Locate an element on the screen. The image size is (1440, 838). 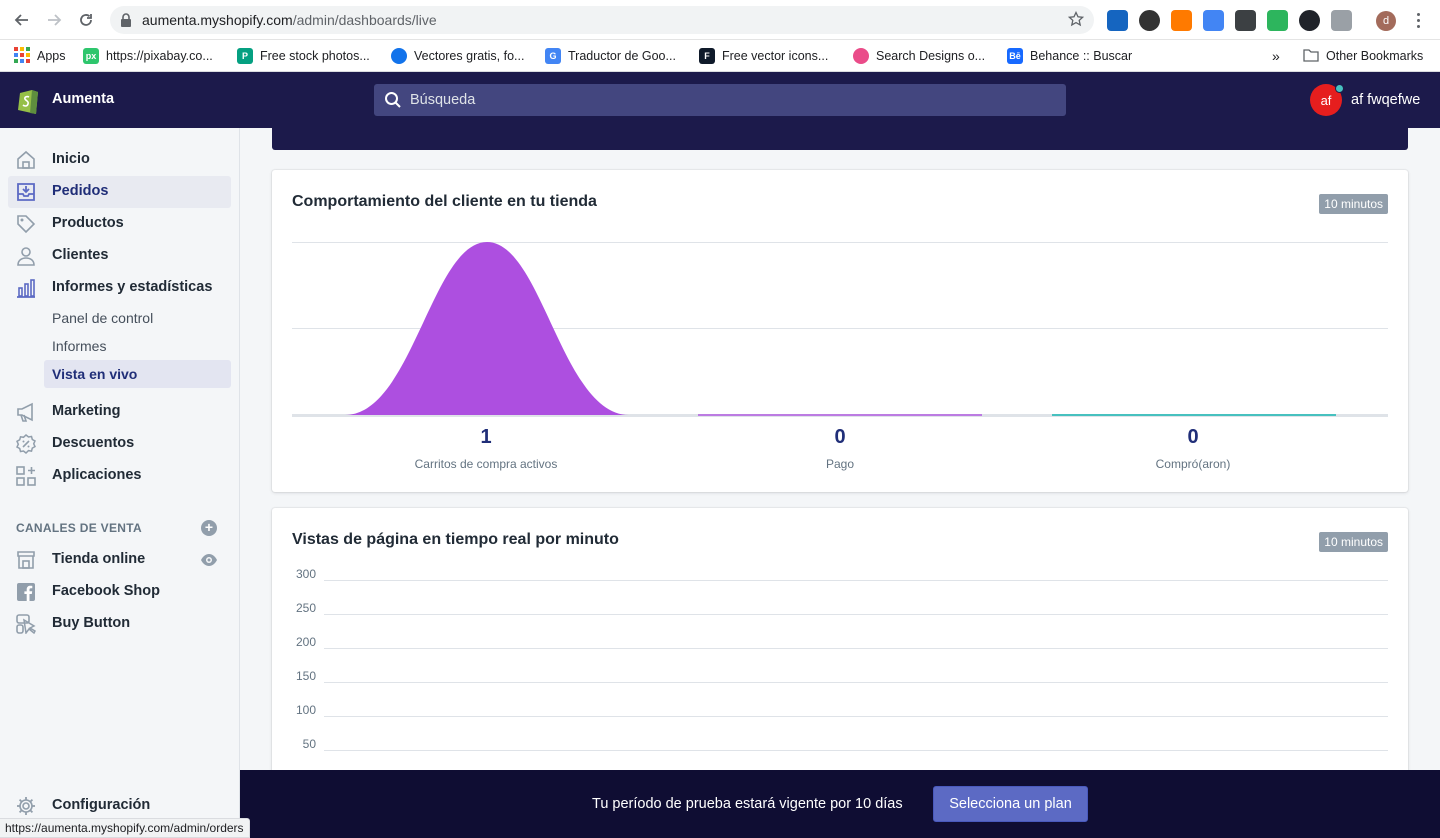
sidebar-subitem-vista-en-vivo: Vista en vivo is located at coordinates (137, 374).